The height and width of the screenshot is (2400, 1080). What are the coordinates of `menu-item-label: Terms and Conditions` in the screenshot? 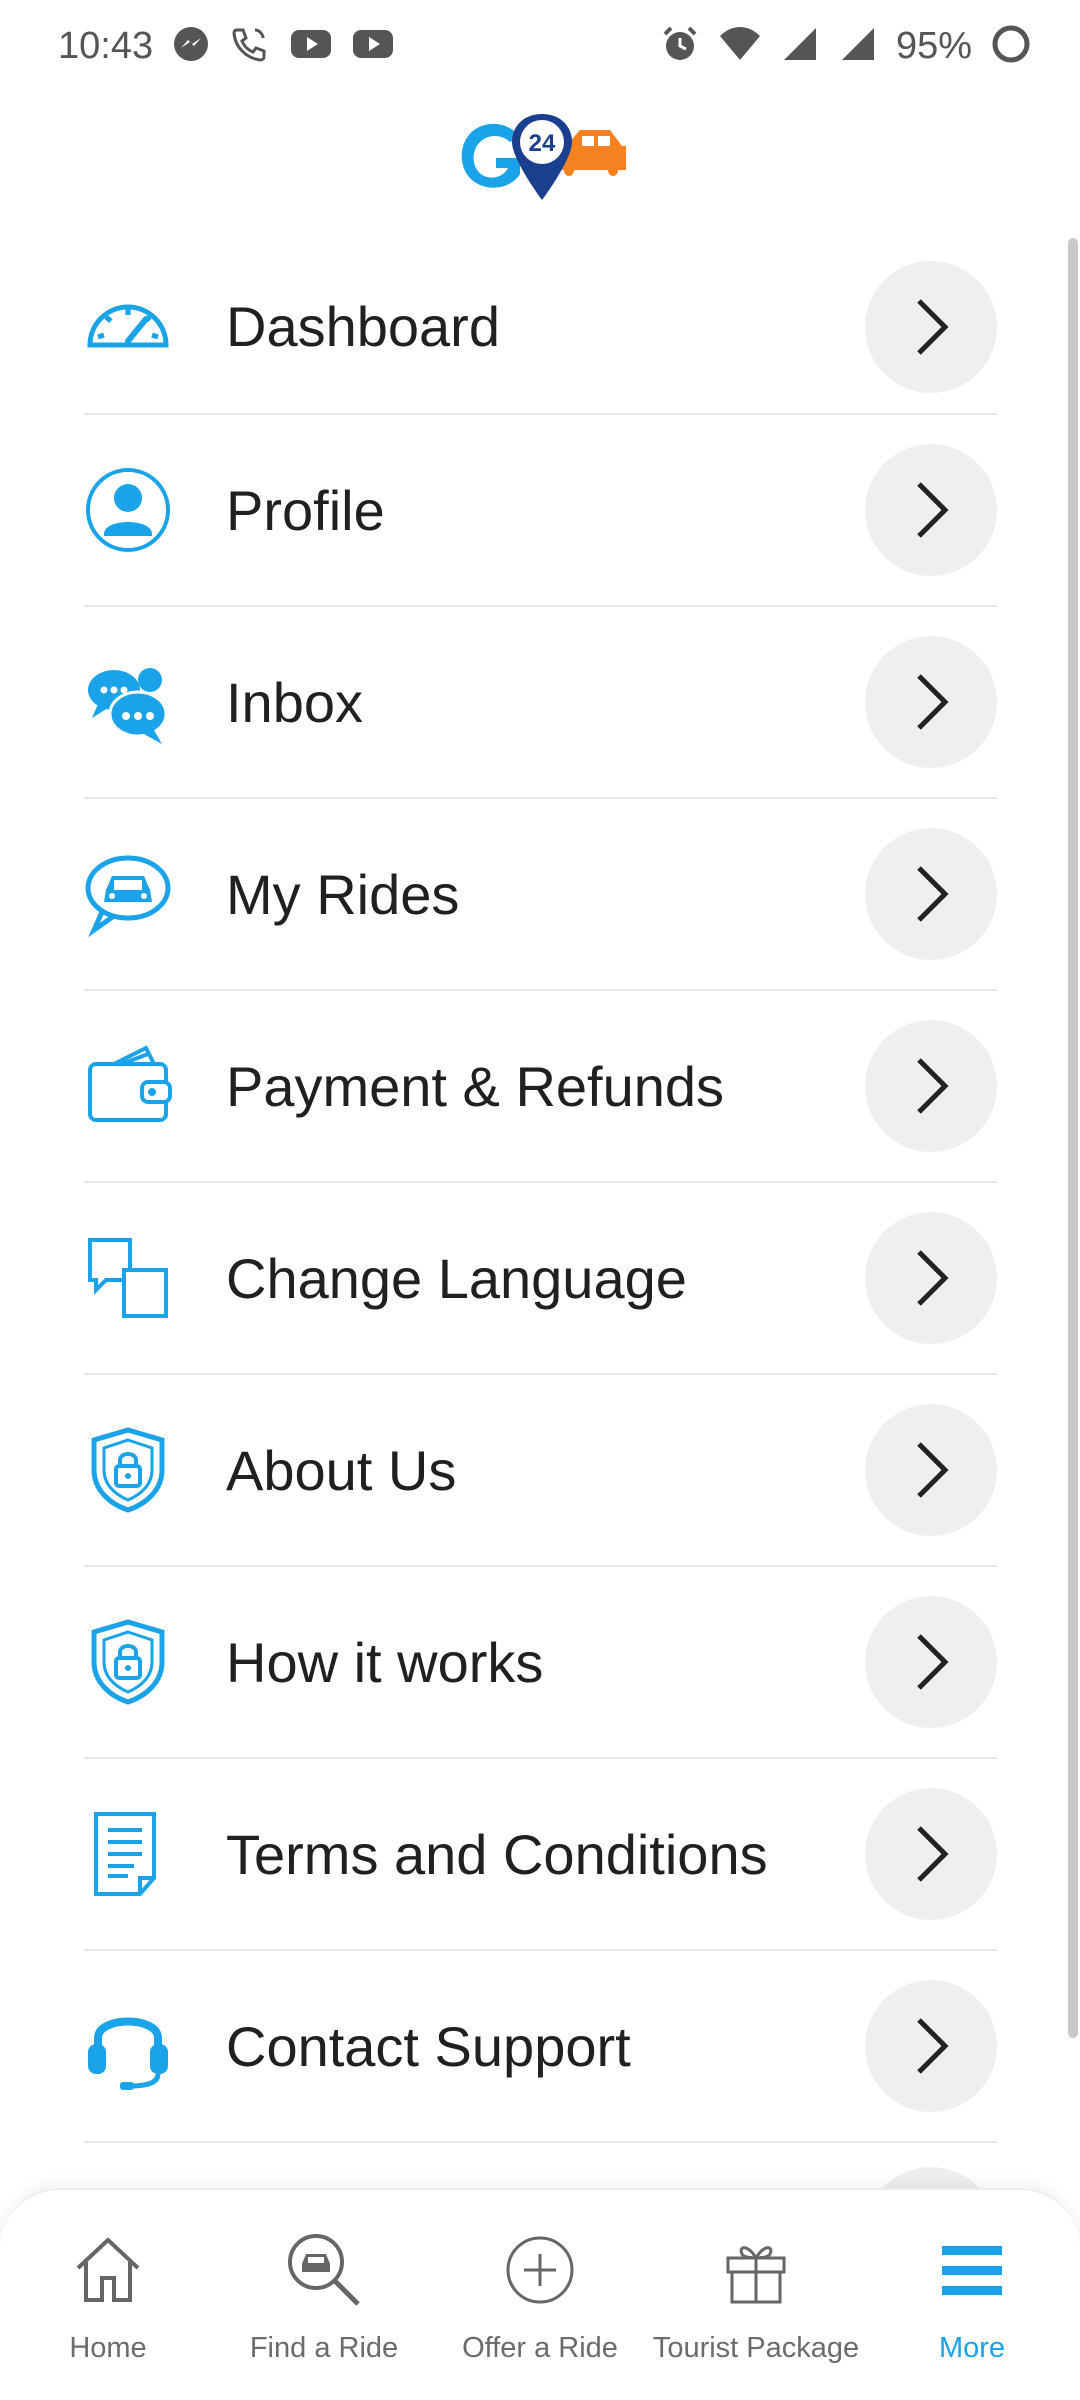 It's located at (497, 1854).